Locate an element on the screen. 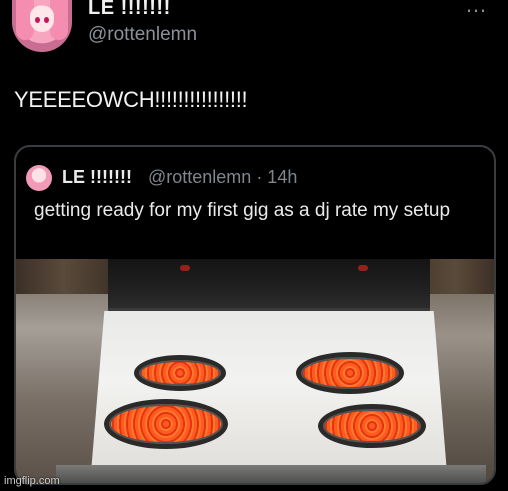 This screenshot has height=491, width=508. avatar is located at coordinates (42, 26).